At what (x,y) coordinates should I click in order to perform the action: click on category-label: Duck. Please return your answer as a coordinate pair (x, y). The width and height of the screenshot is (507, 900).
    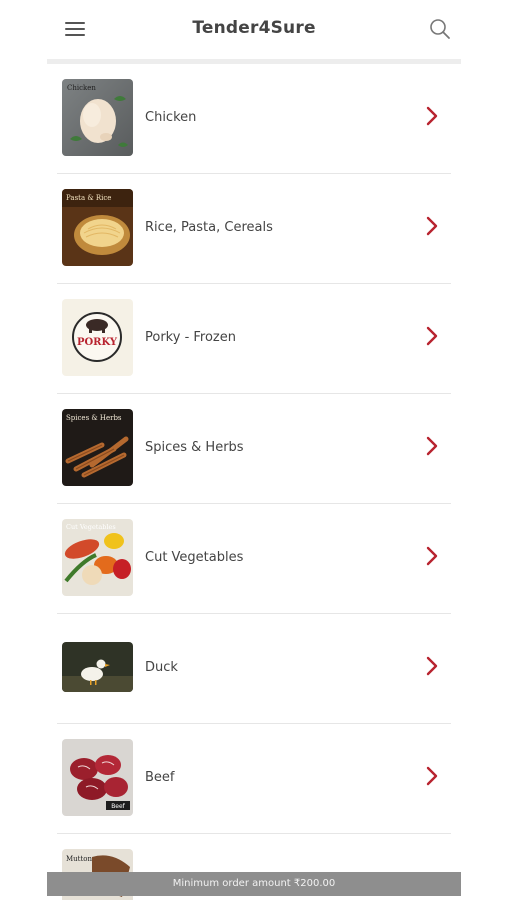
    Looking at the image, I should click on (161, 667).